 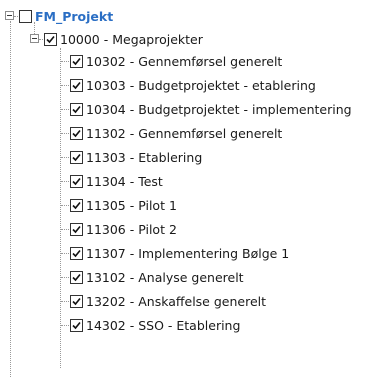 I want to click on project-label: 13102 - Analyse generelt, so click(x=165, y=277).